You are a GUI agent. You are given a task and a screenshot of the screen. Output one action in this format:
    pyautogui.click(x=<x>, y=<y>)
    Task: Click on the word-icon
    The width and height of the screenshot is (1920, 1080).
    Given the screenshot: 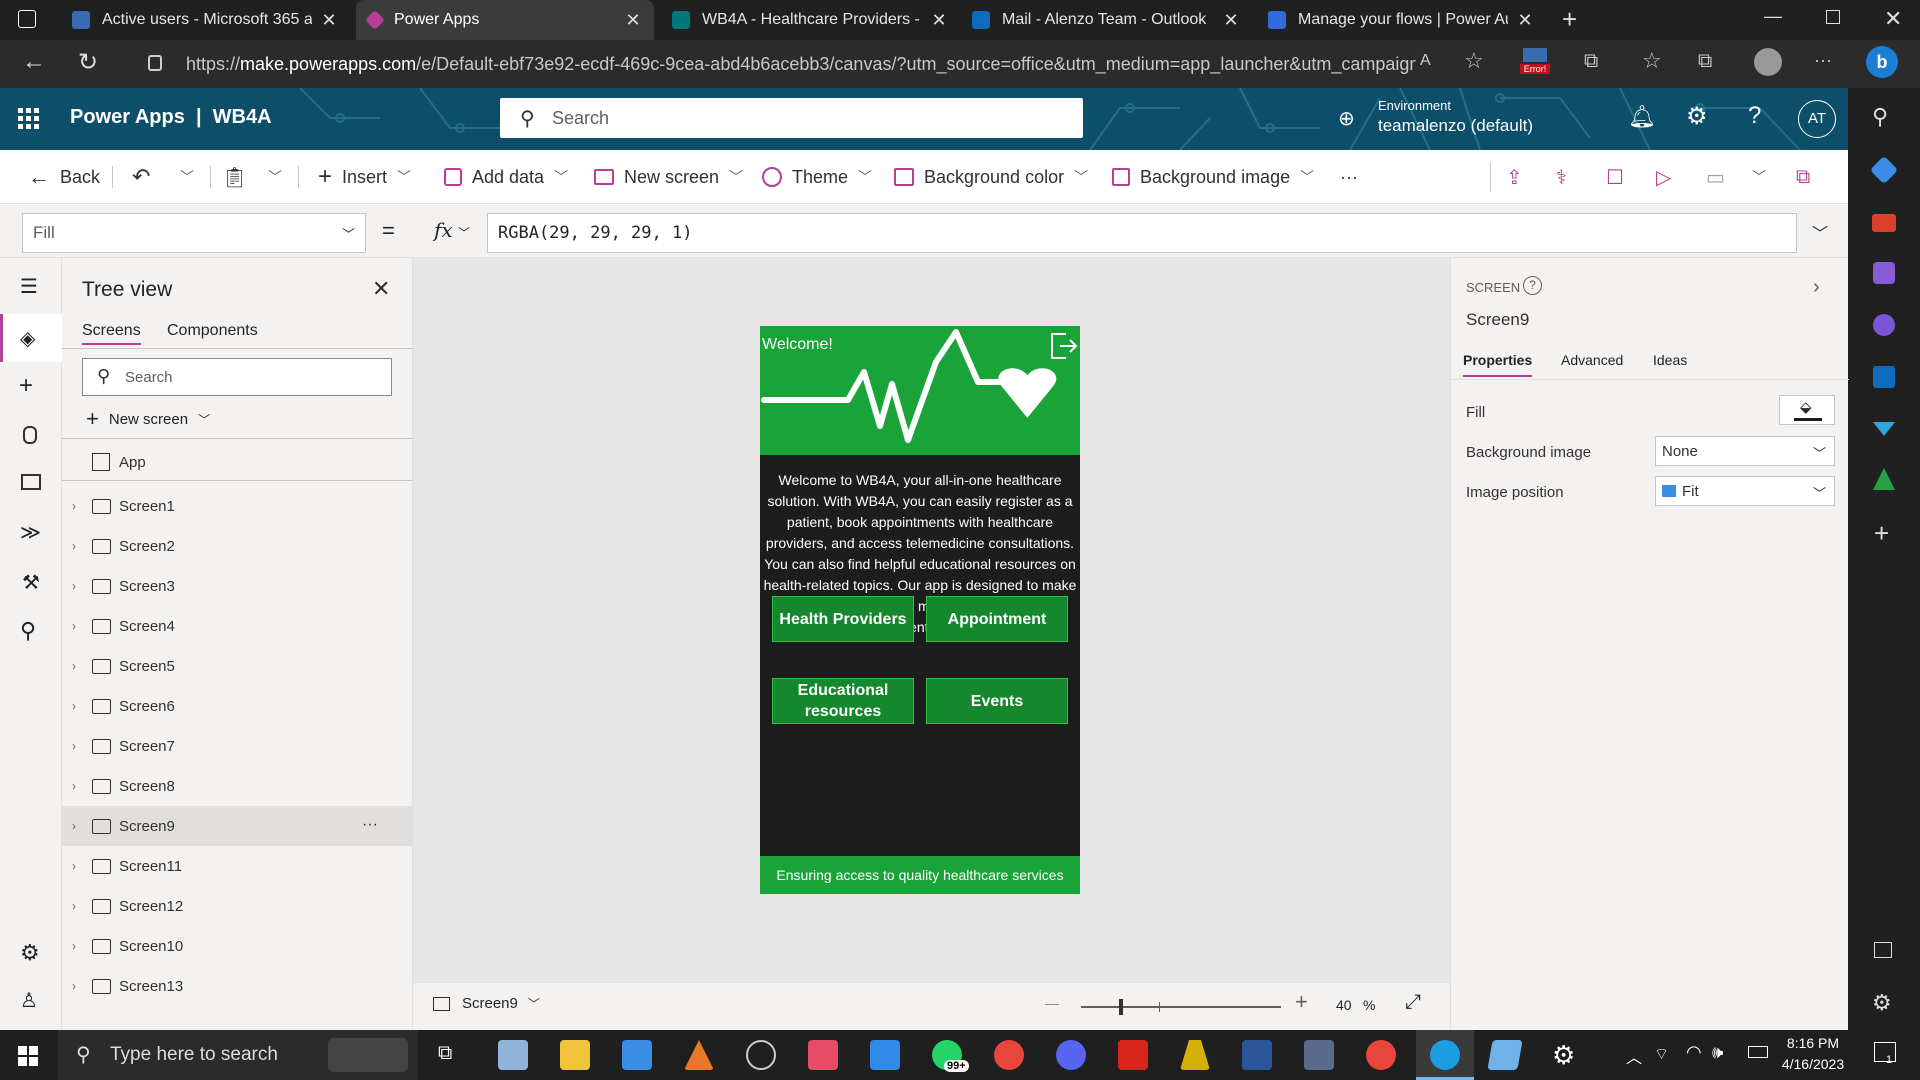 What is the action you would take?
    pyautogui.click(x=1257, y=1055)
    